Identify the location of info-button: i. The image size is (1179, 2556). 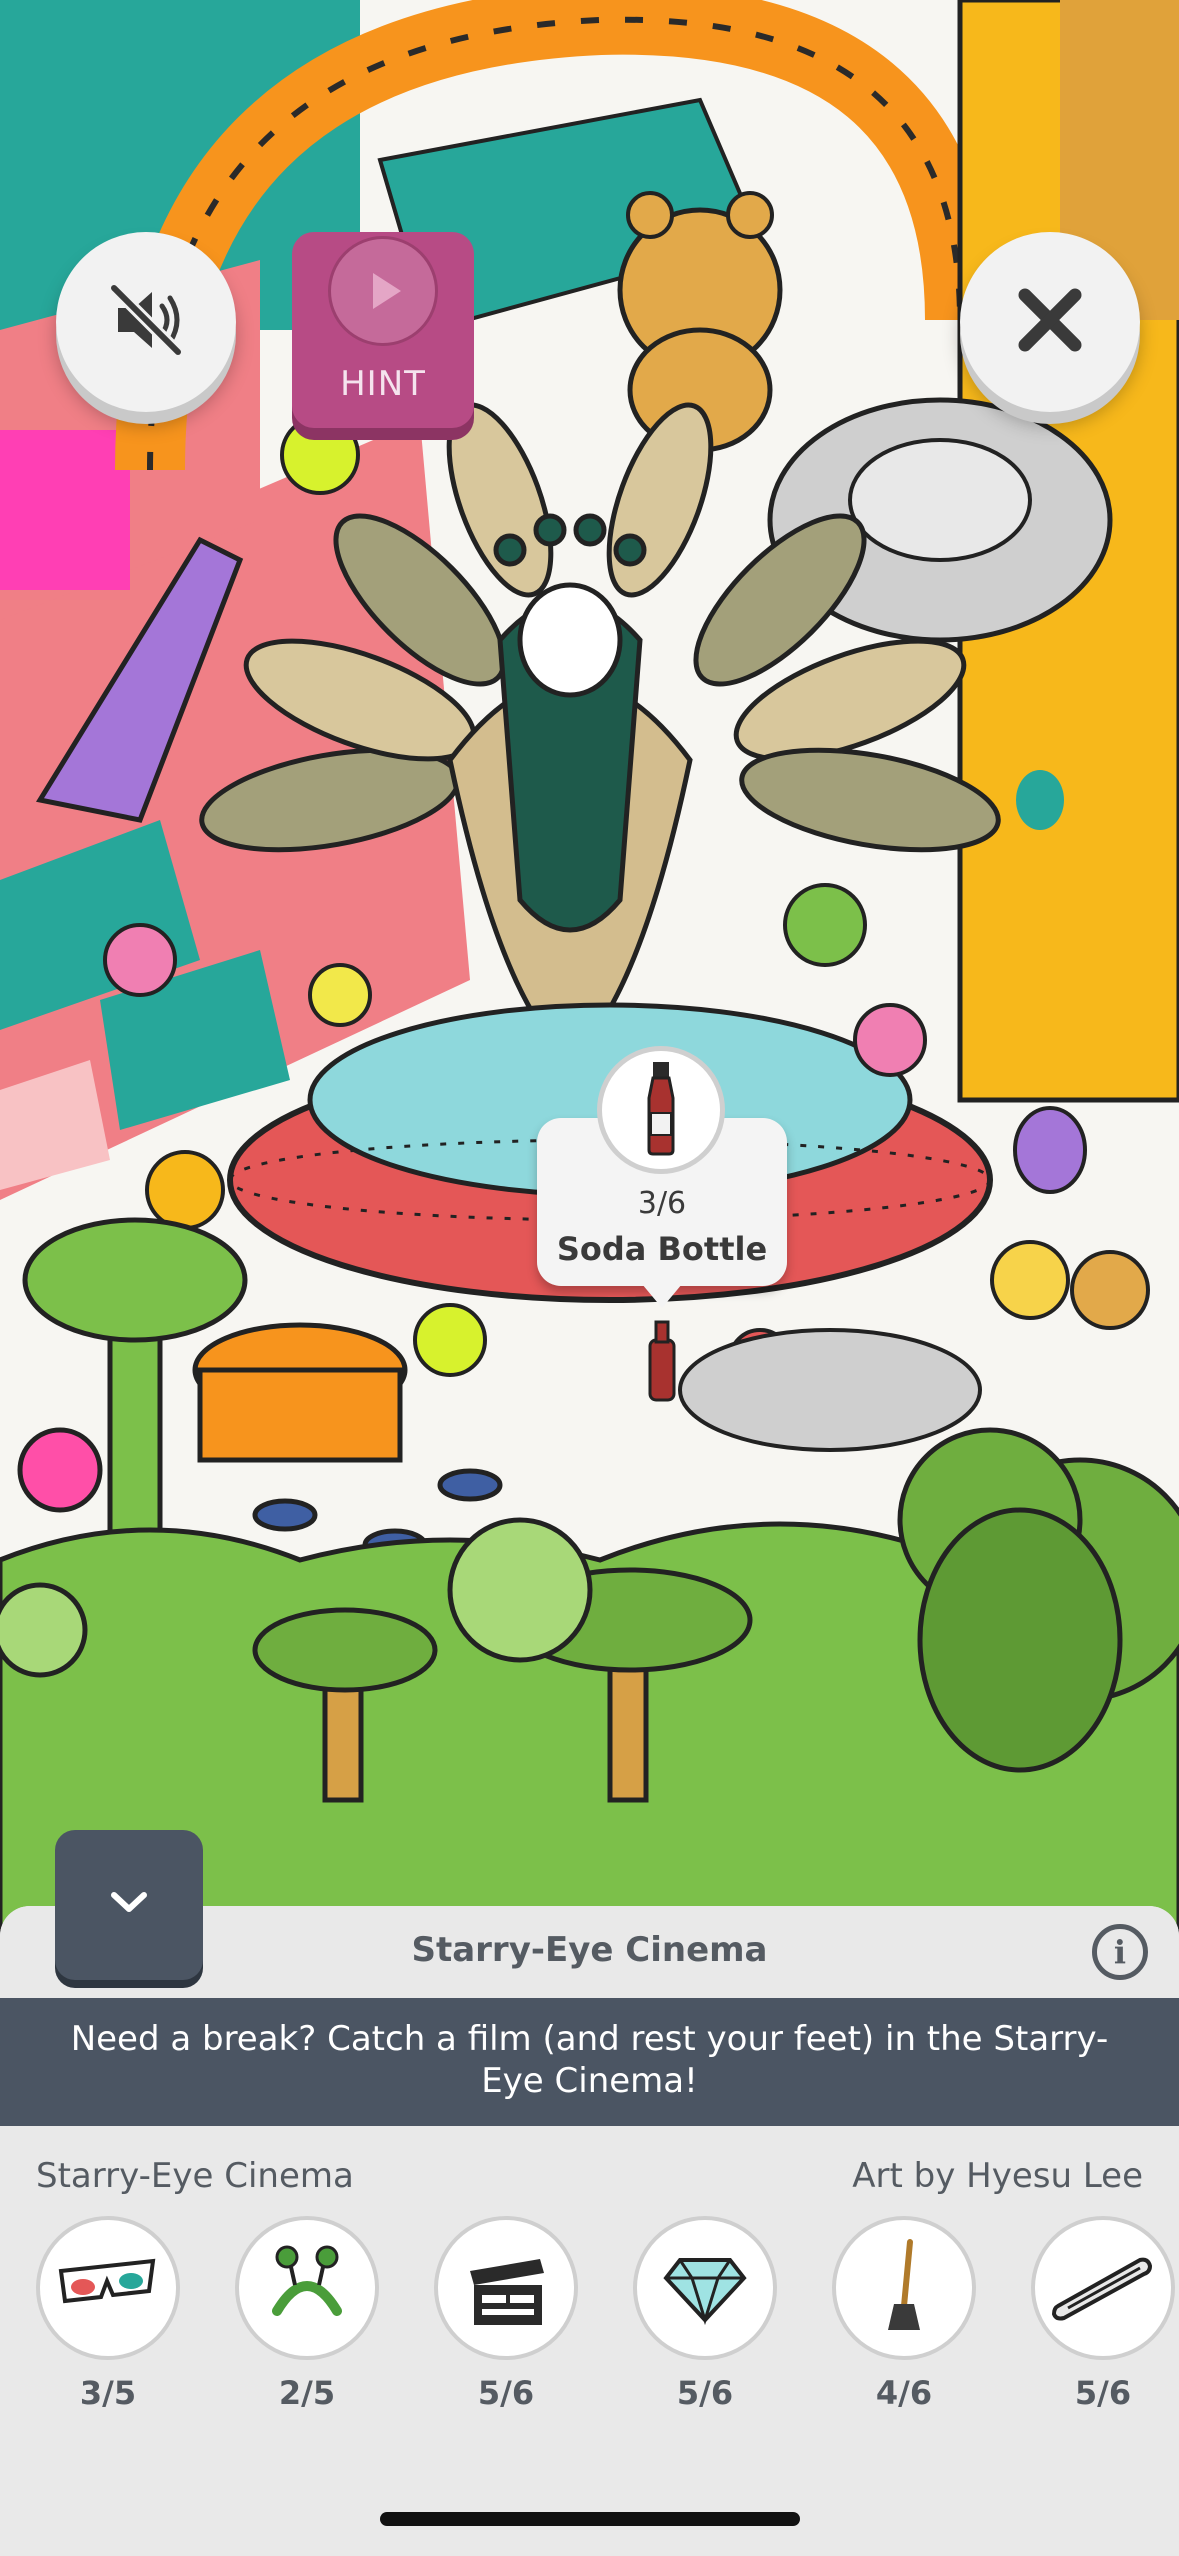
(1120, 1952).